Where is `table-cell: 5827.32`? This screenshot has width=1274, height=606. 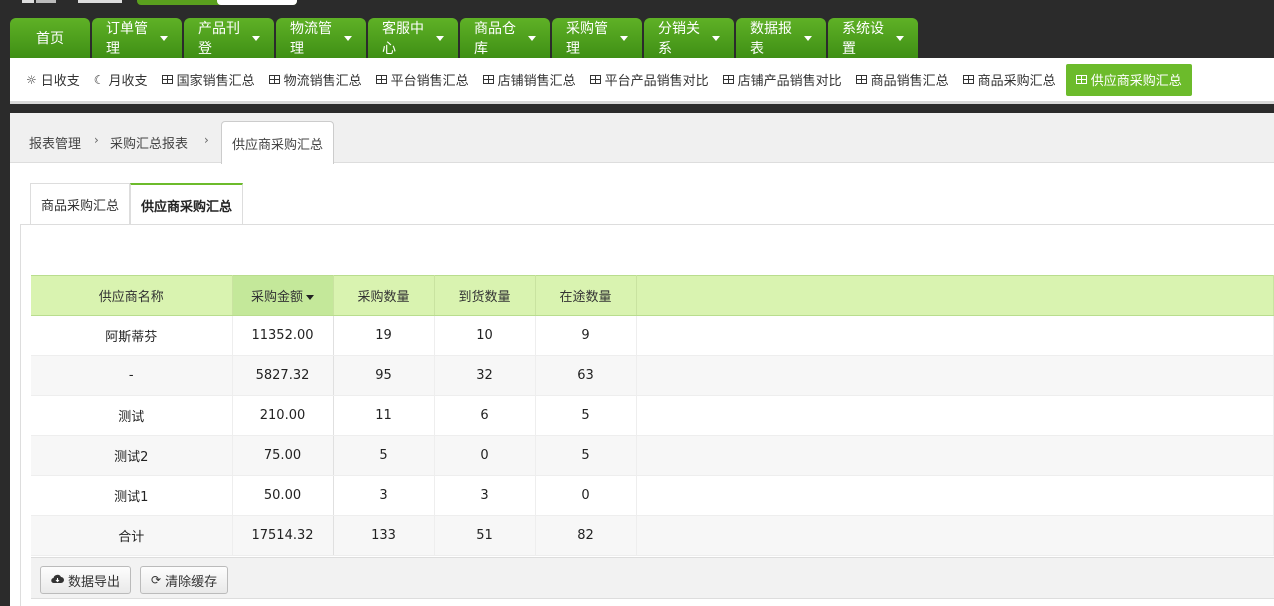
table-cell: 5827.32 is located at coordinates (282, 375).